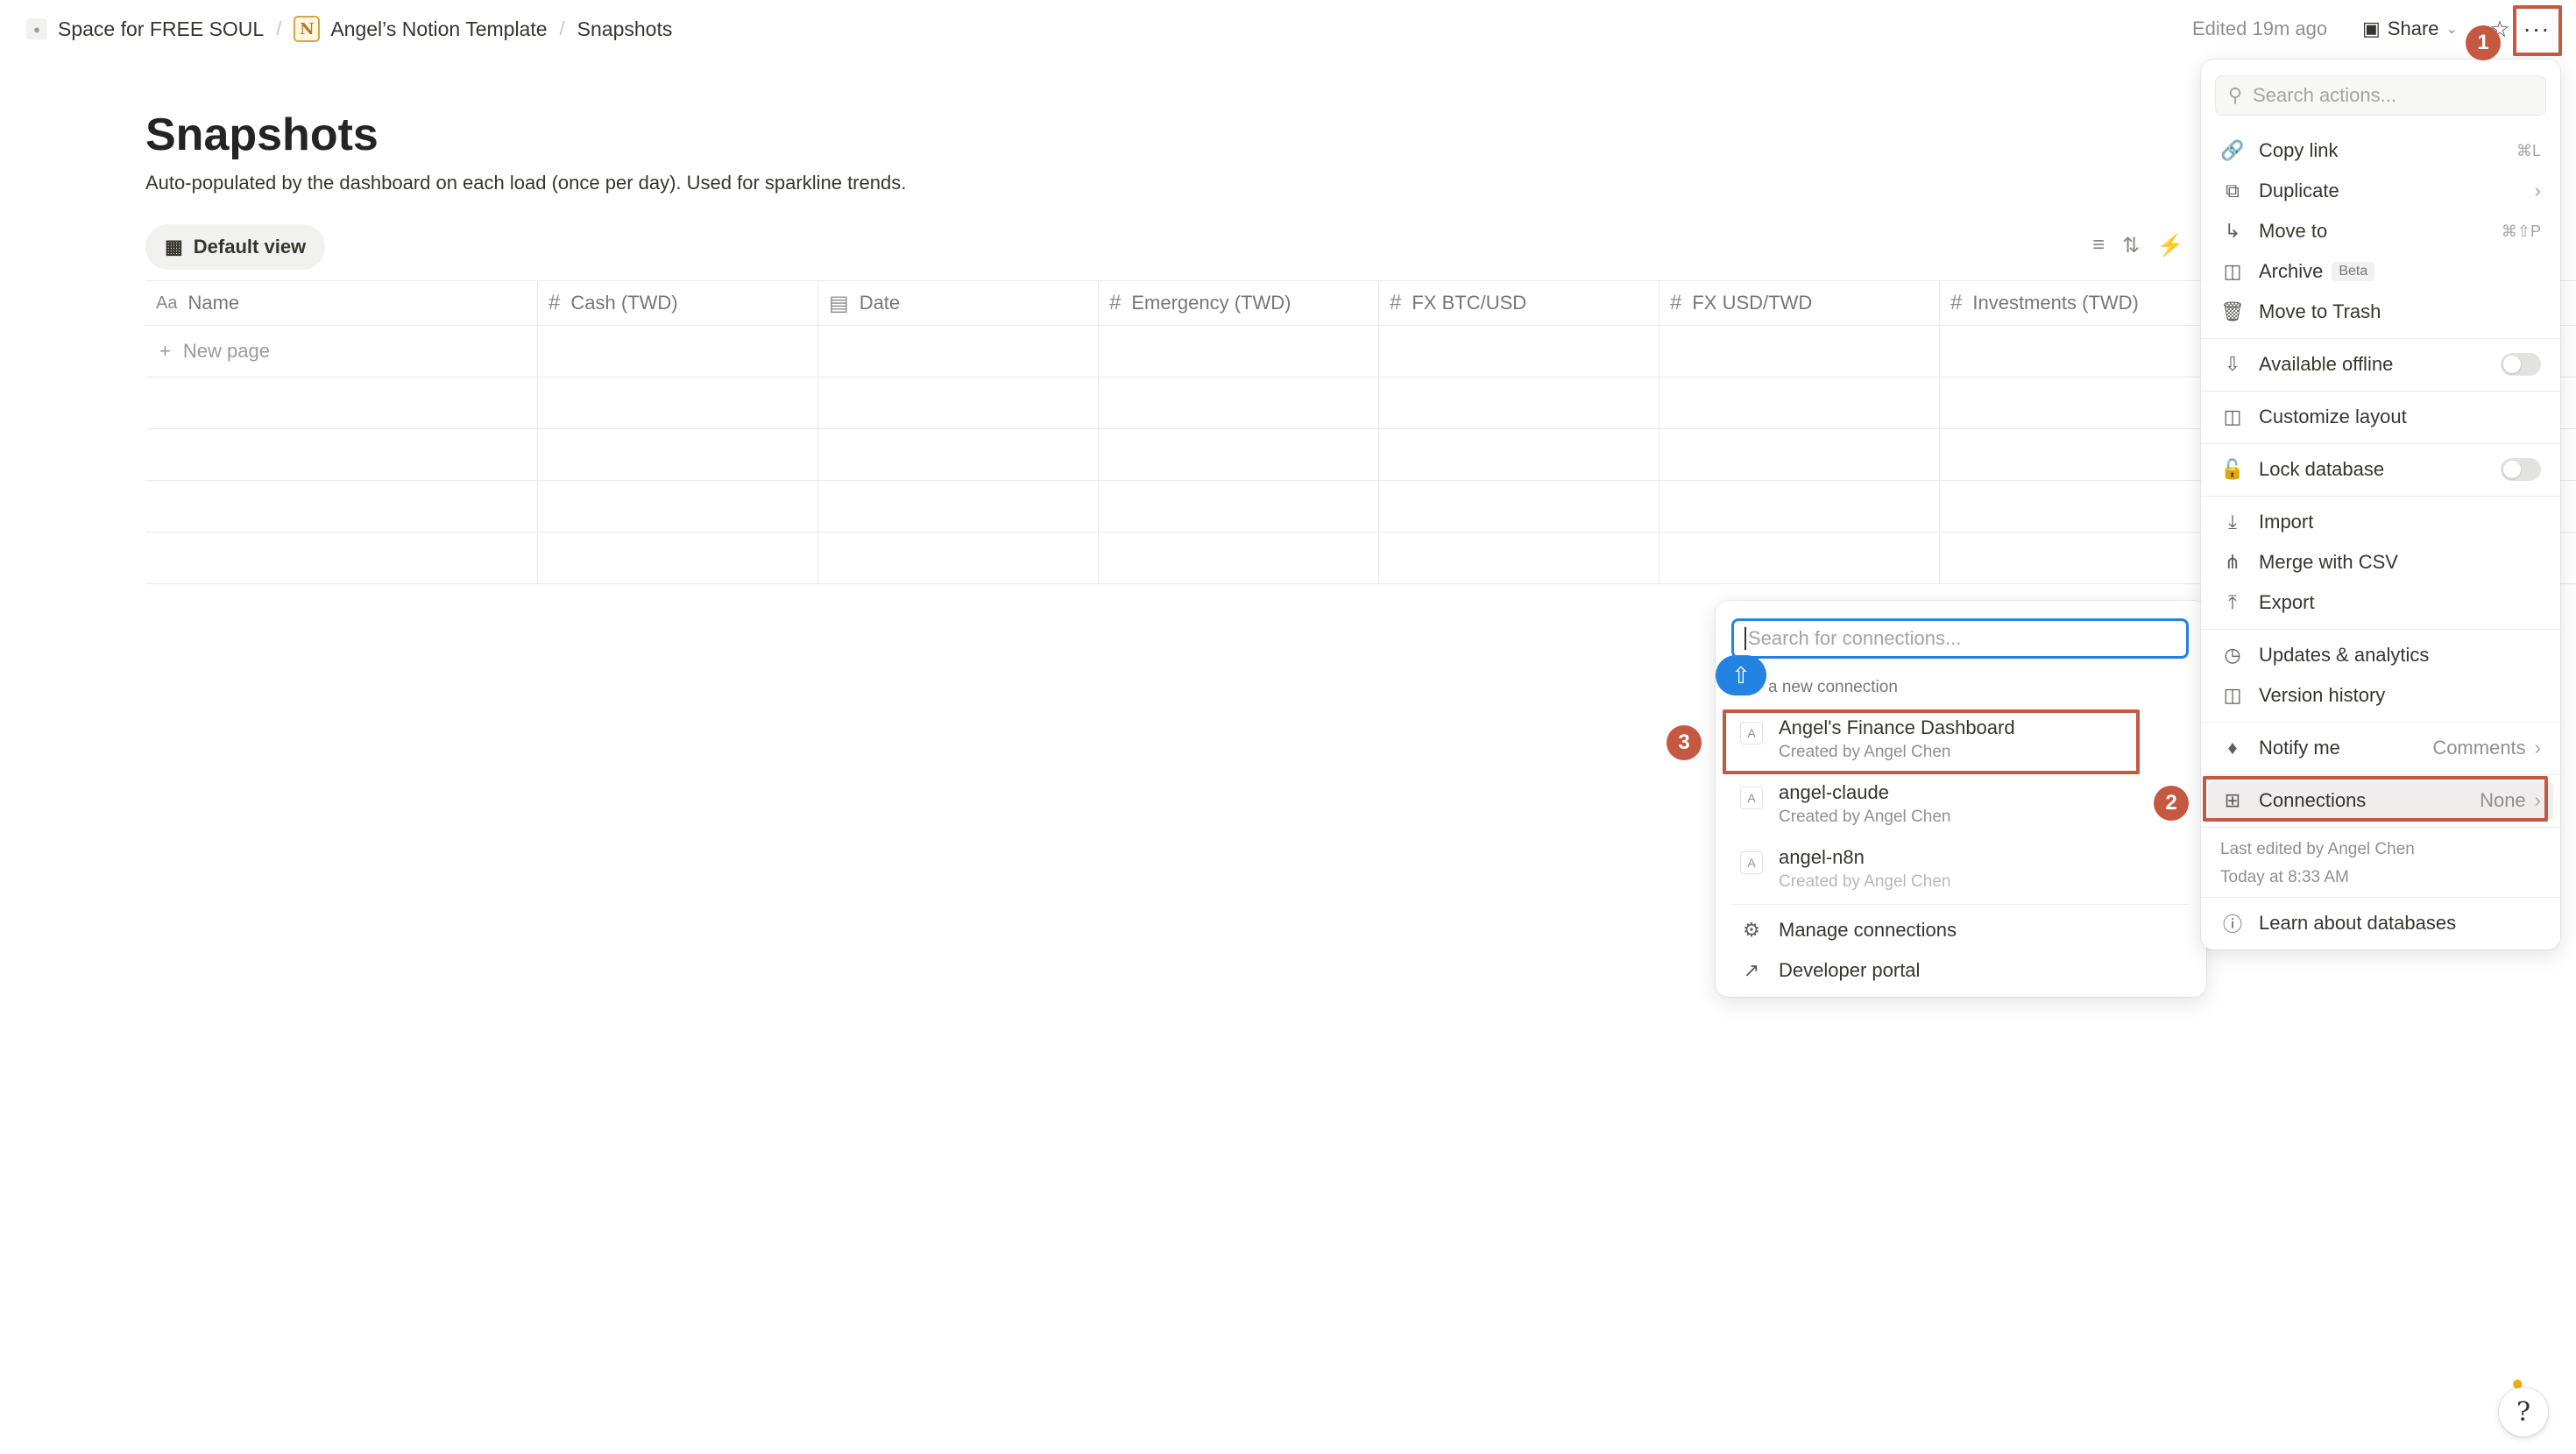 This screenshot has width=2576, height=1454. Describe the element at coordinates (2380, 522) in the screenshot. I see `import-item: ⤓ Import` at that location.